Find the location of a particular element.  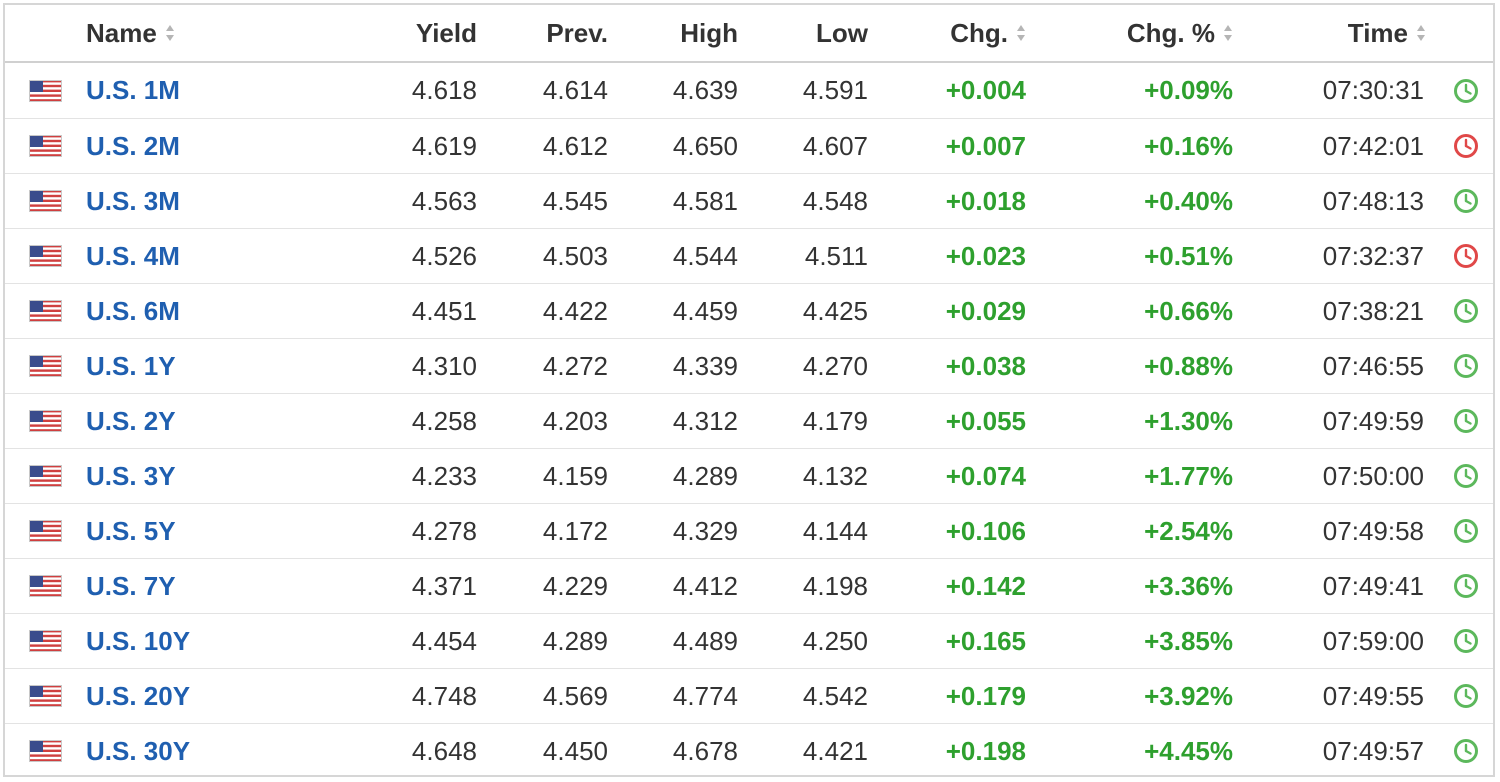

chg-pct-value: +0.51% is located at coordinates (1188, 255).